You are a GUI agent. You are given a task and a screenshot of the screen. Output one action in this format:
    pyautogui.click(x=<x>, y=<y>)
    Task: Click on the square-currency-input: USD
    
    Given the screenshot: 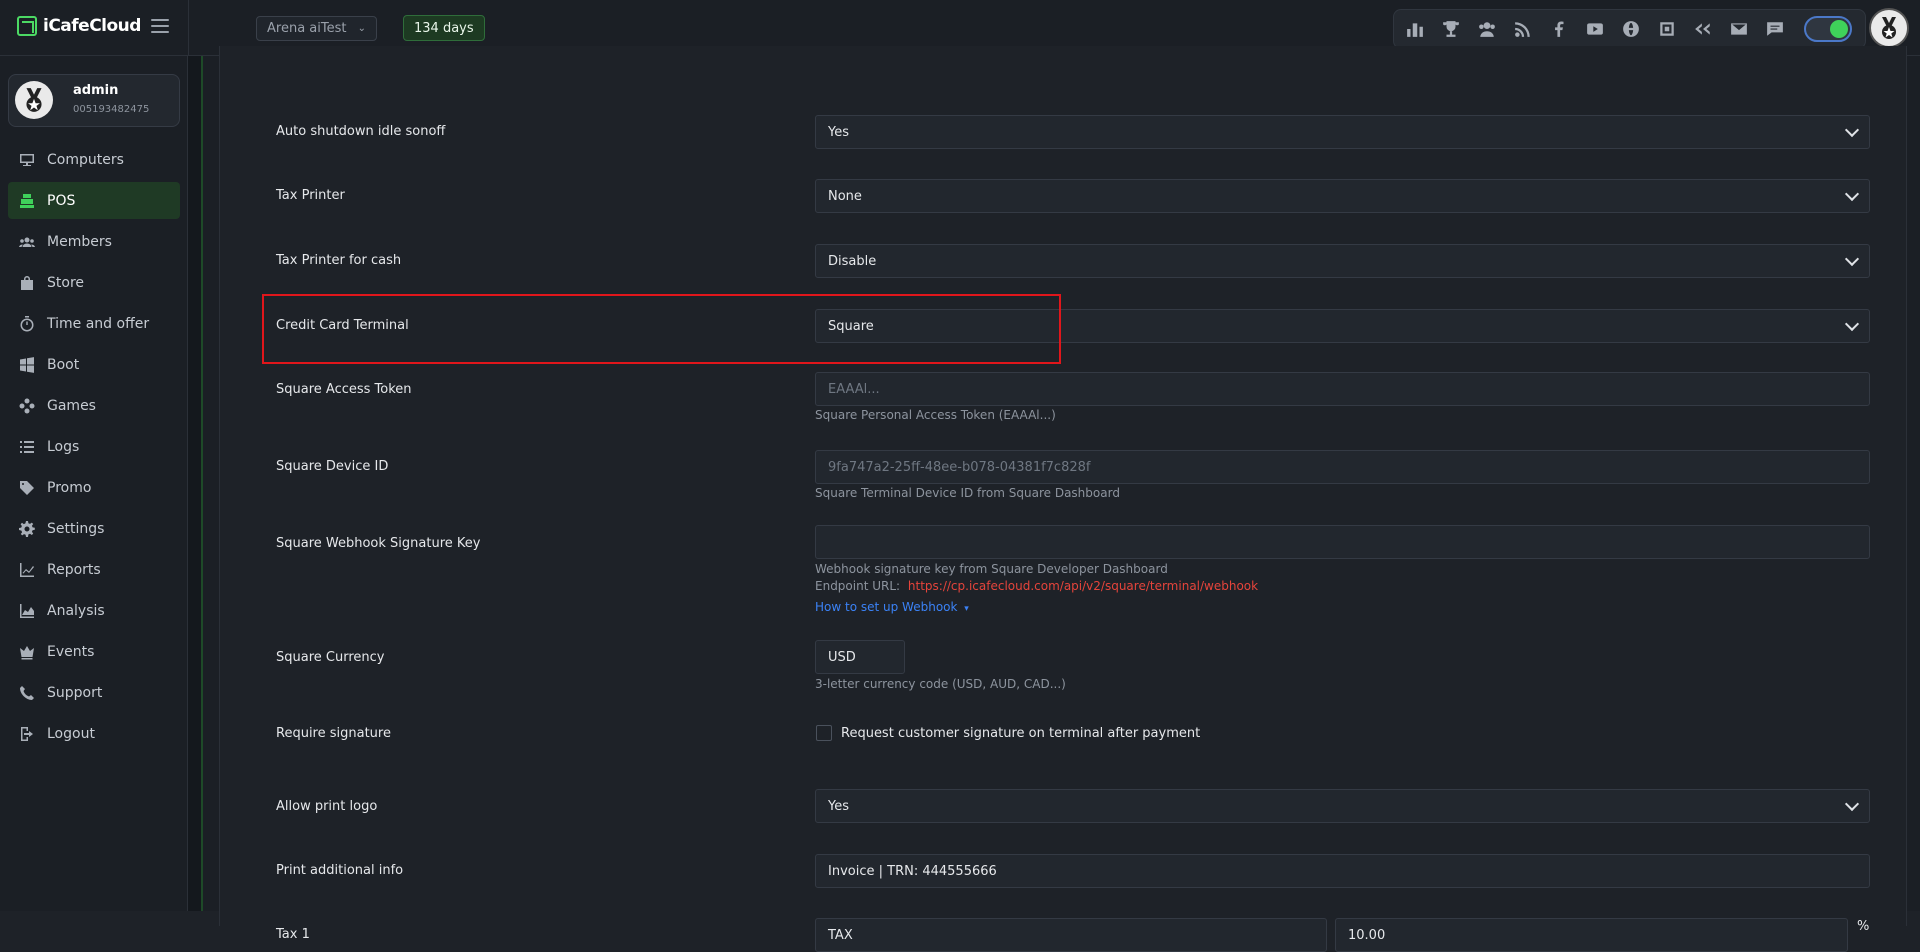 What is the action you would take?
    pyautogui.click(x=860, y=657)
    